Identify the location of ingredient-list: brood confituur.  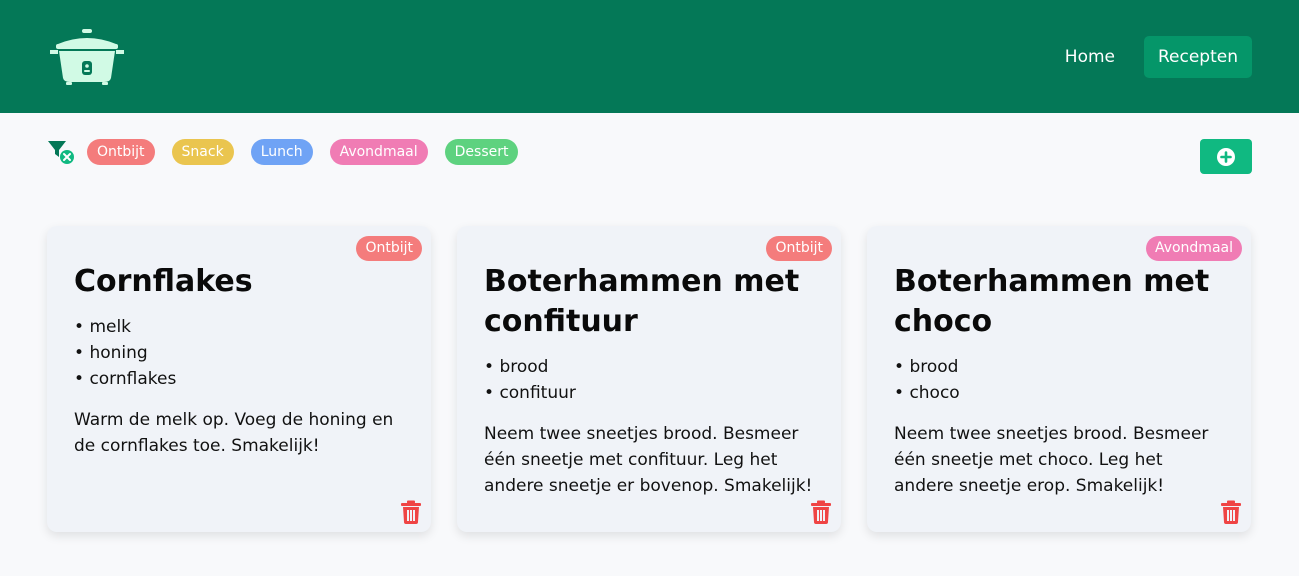
(649, 380).